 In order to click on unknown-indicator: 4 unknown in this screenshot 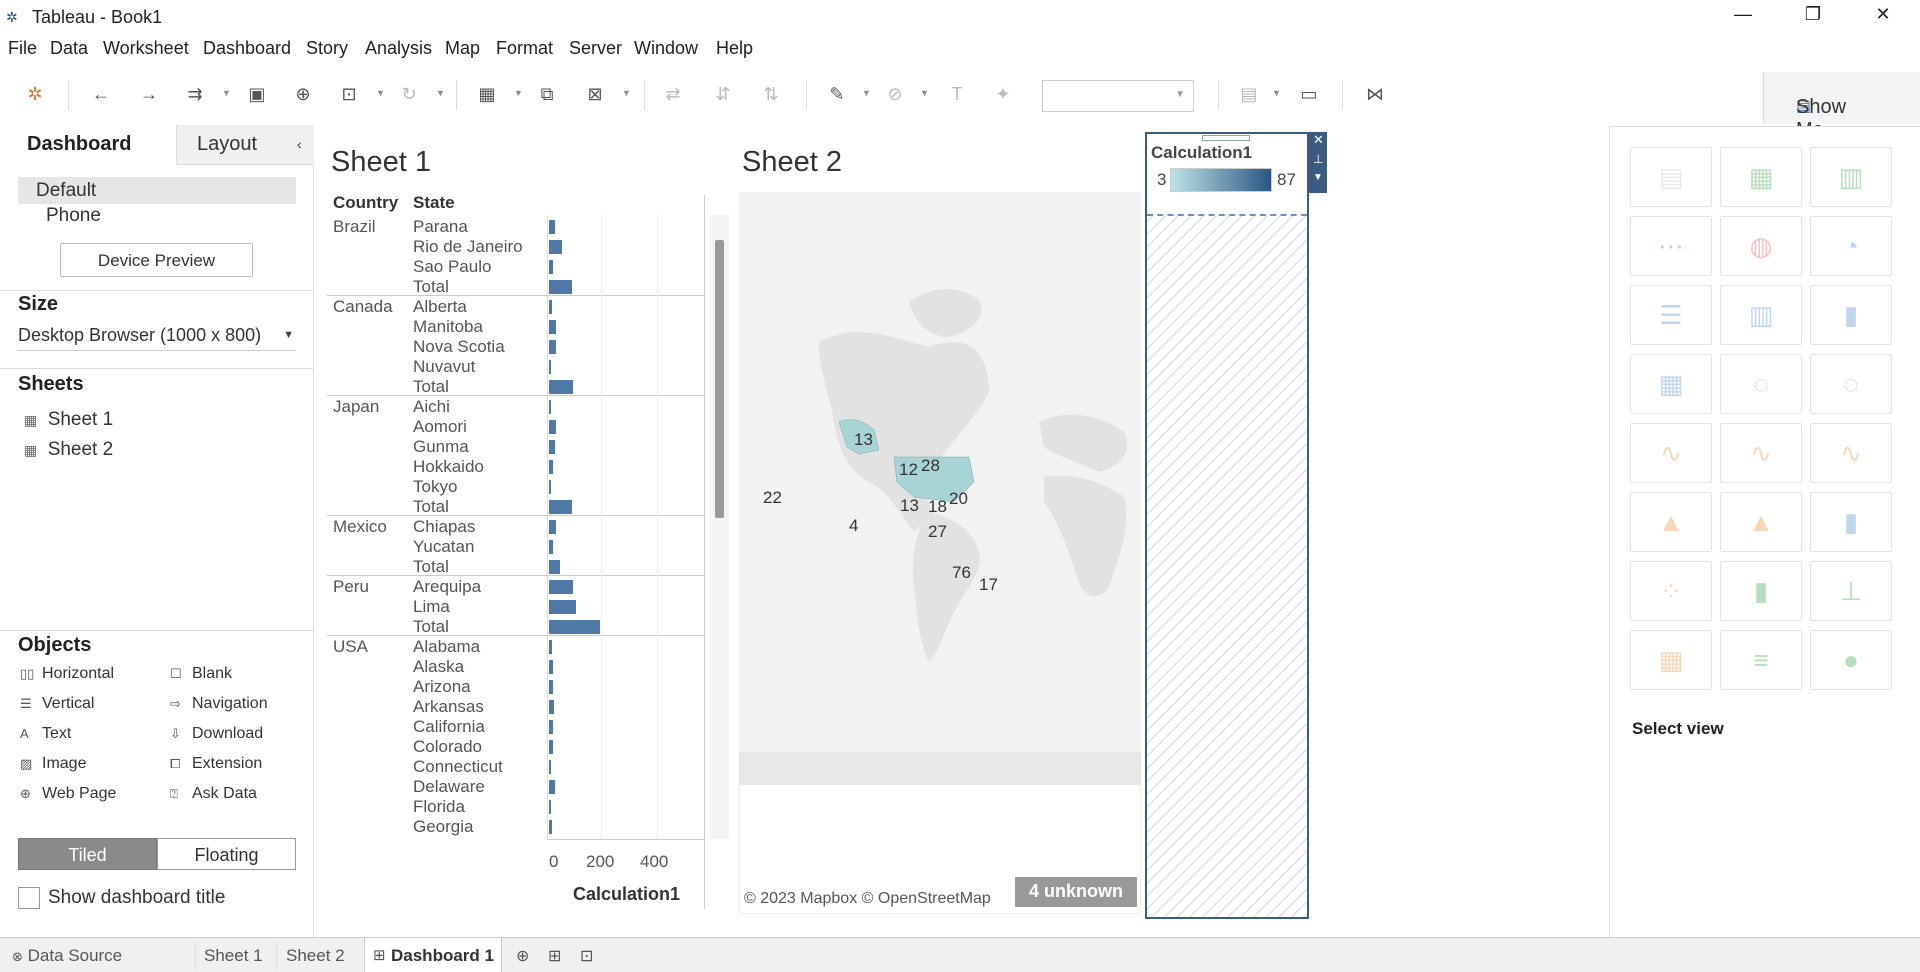, I will do `click(1076, 892)`.